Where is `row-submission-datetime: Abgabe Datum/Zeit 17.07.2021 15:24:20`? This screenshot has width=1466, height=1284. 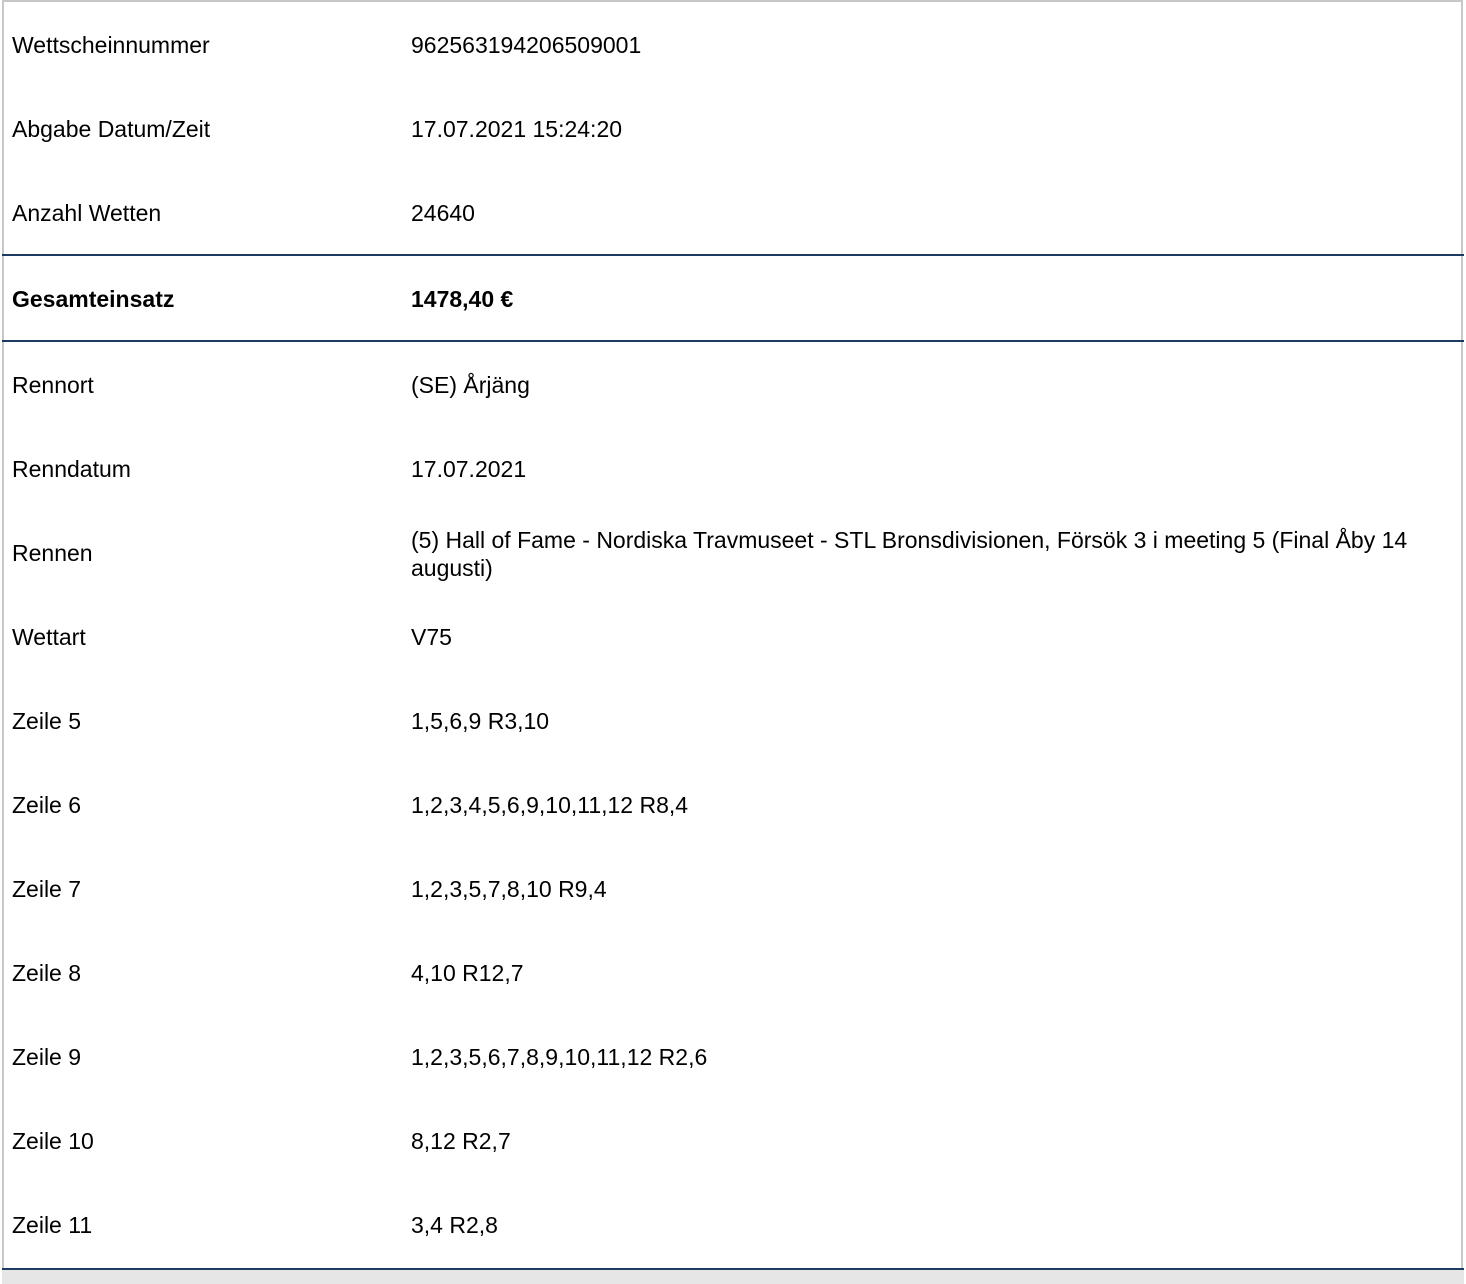 row-submission-datetime: Abgabe Datum/Zeit 17.07.2021 15:24:20 is located at coordinates (732, 128).